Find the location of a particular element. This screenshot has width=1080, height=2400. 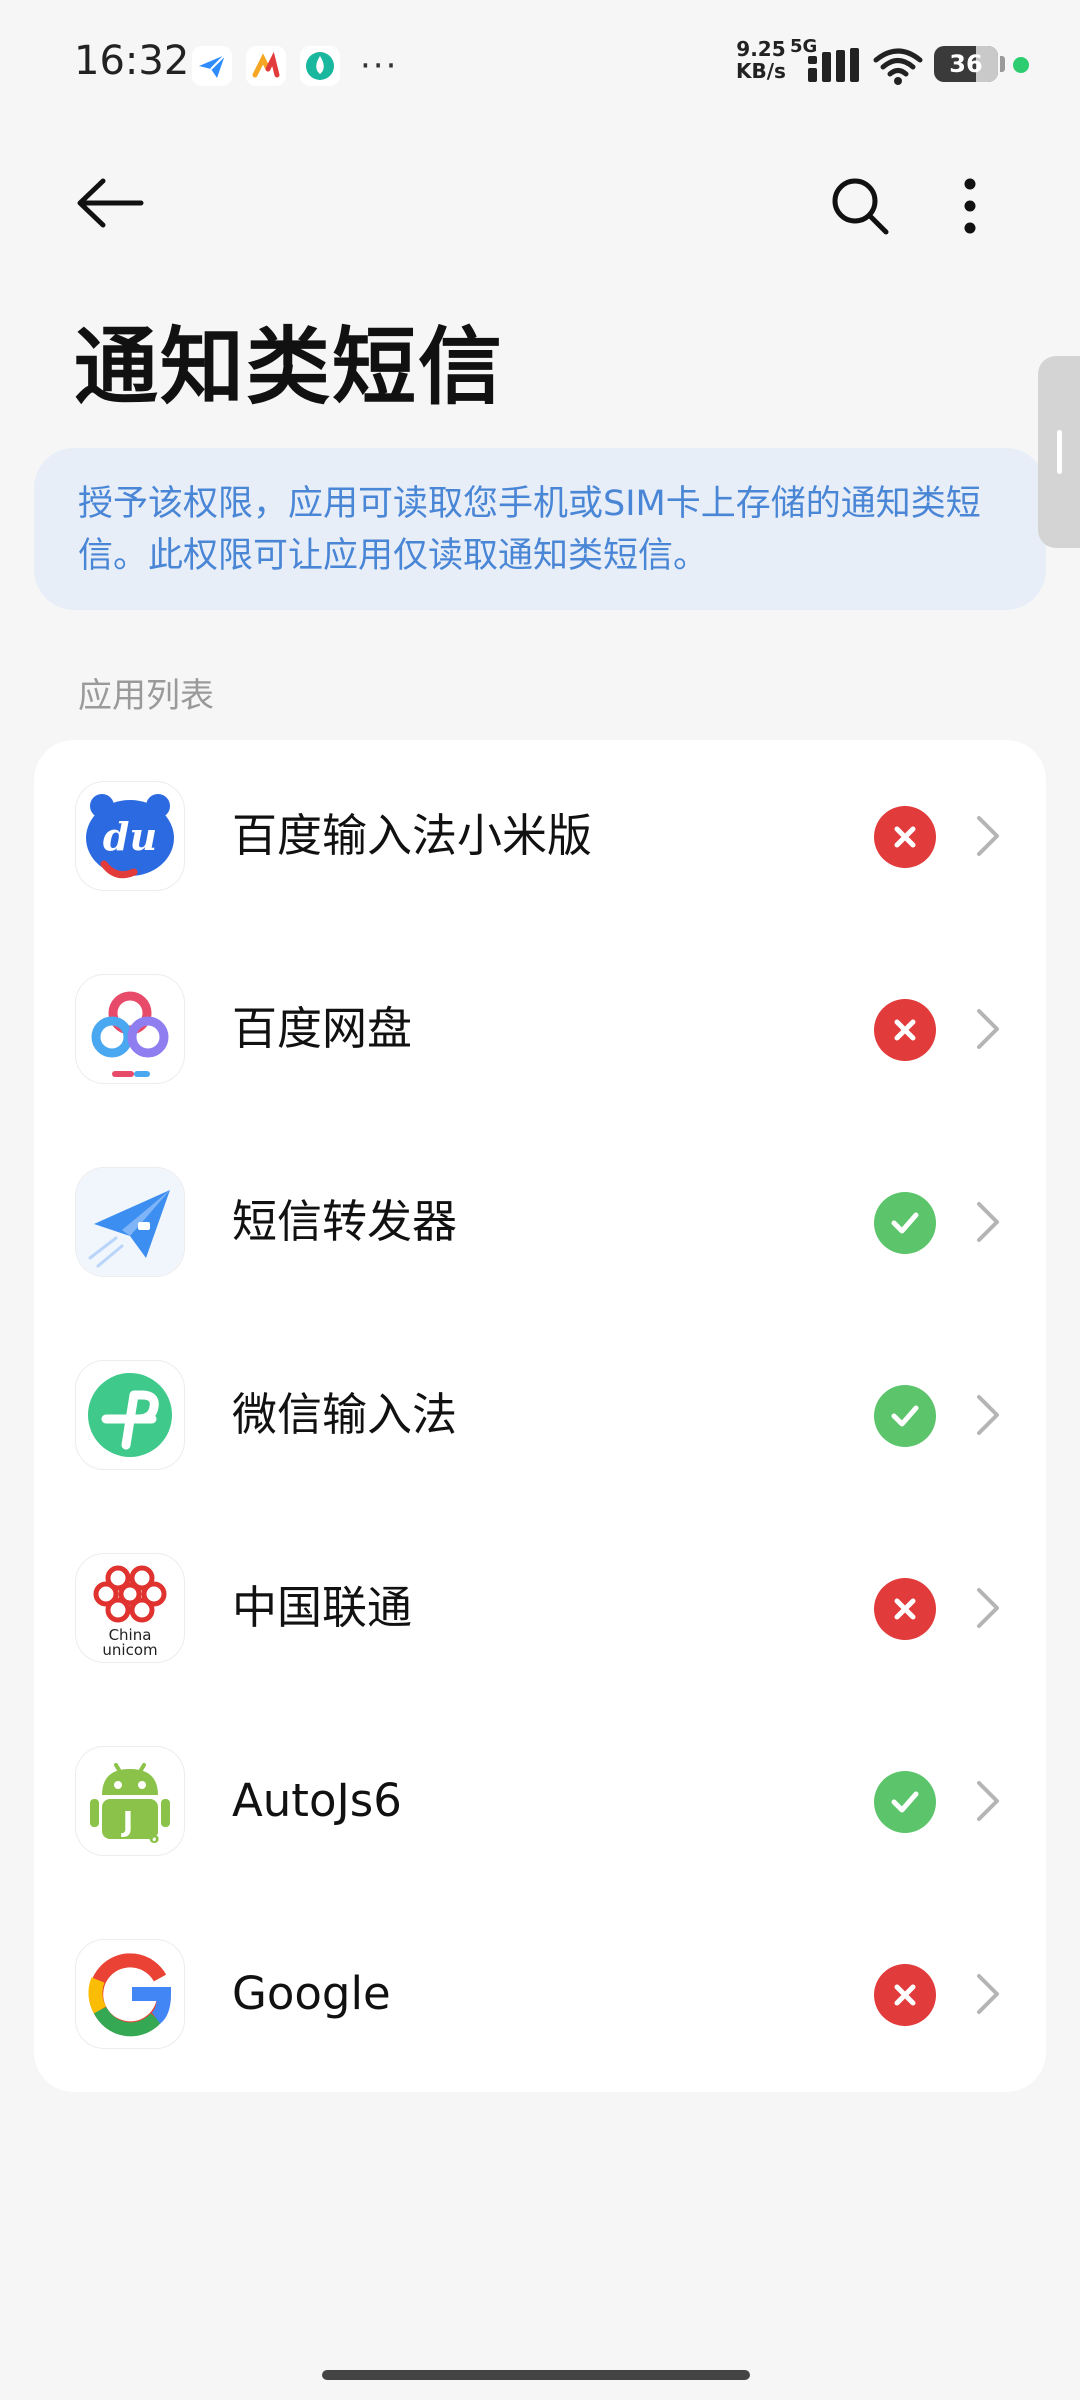

paper-plane-icon is located at coordinates (212, 66).